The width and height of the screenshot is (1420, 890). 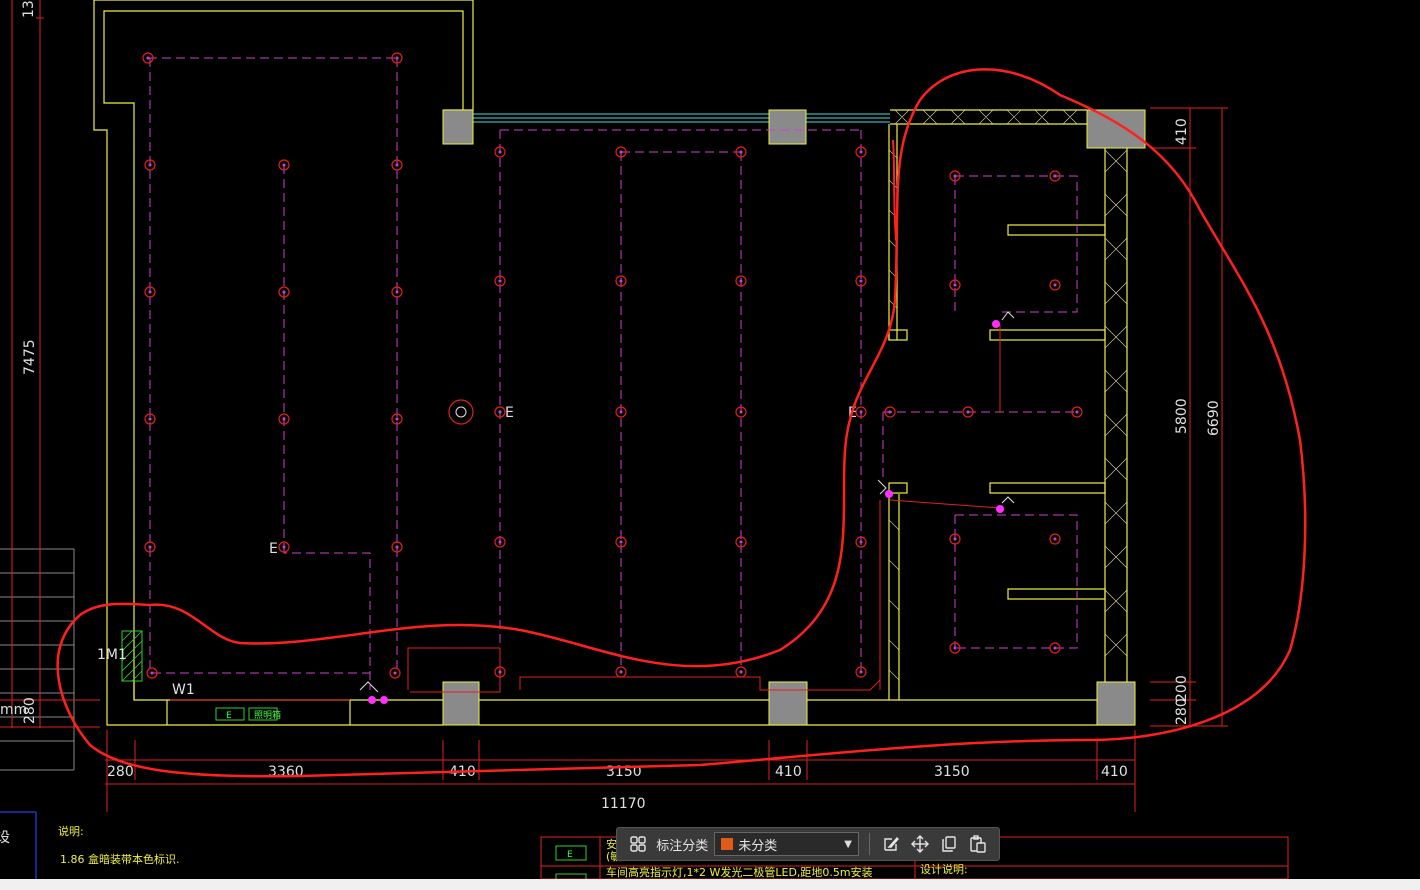 What do you see at coordinates (50, 364) in the screenshot?
I see `left-dimension-lines` at bounding box center [50, 364].